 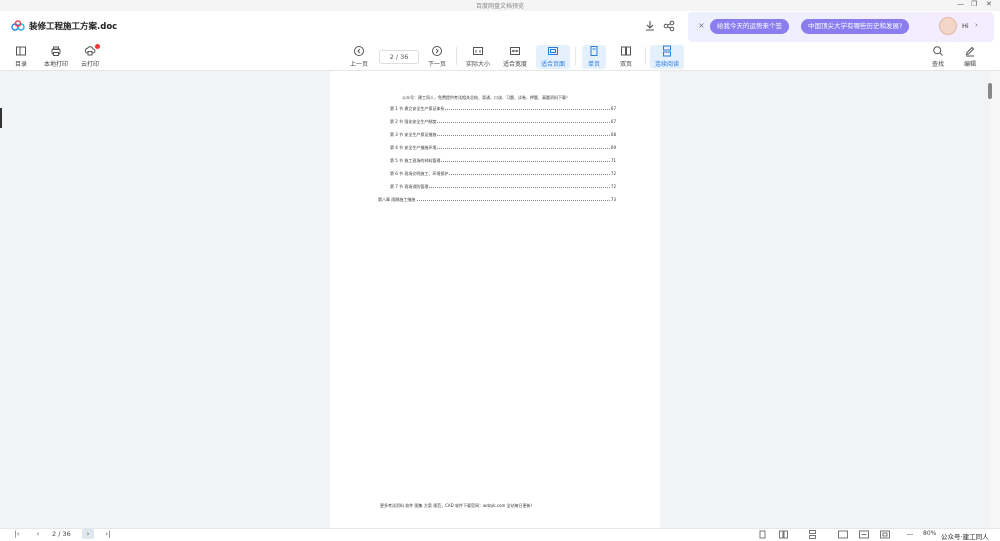 What do you see at coordinates (399, 57) in the screenshot?
I see `page-number-input: 2 / 36` at bounding box center [399, 57].